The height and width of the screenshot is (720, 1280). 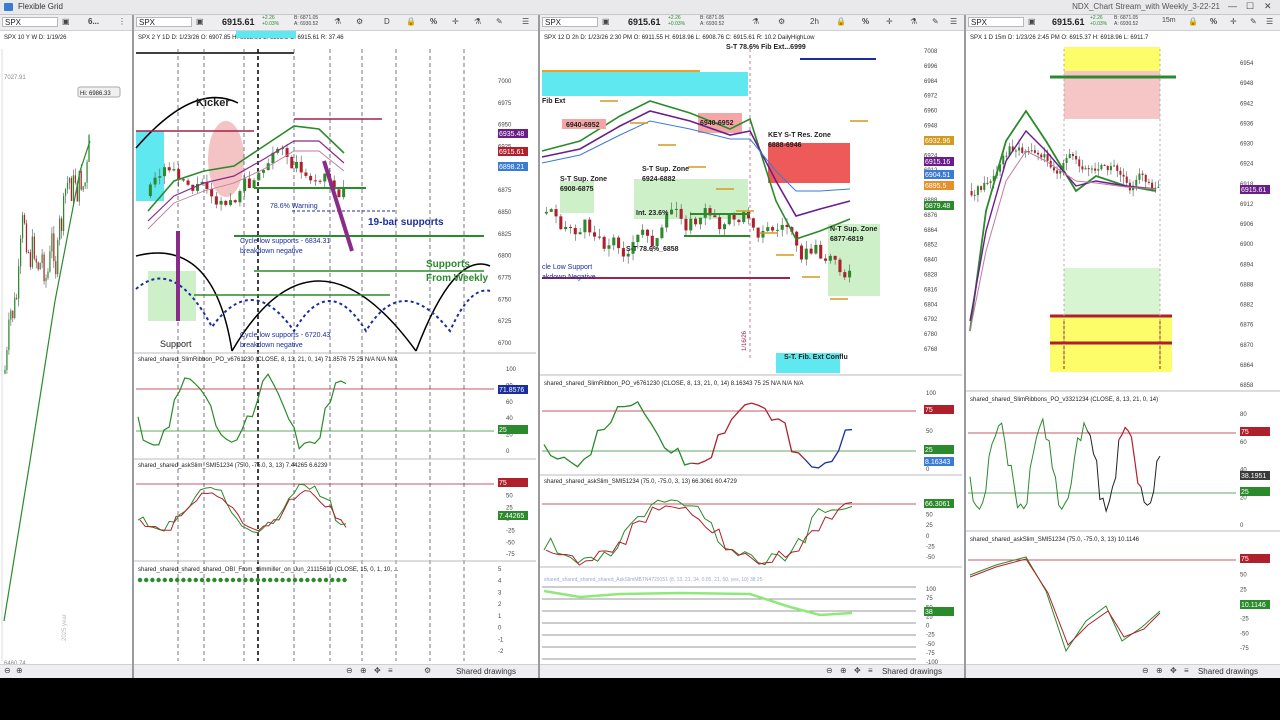 I want to click on key-resistance-zone, so click(x=809, y=163).